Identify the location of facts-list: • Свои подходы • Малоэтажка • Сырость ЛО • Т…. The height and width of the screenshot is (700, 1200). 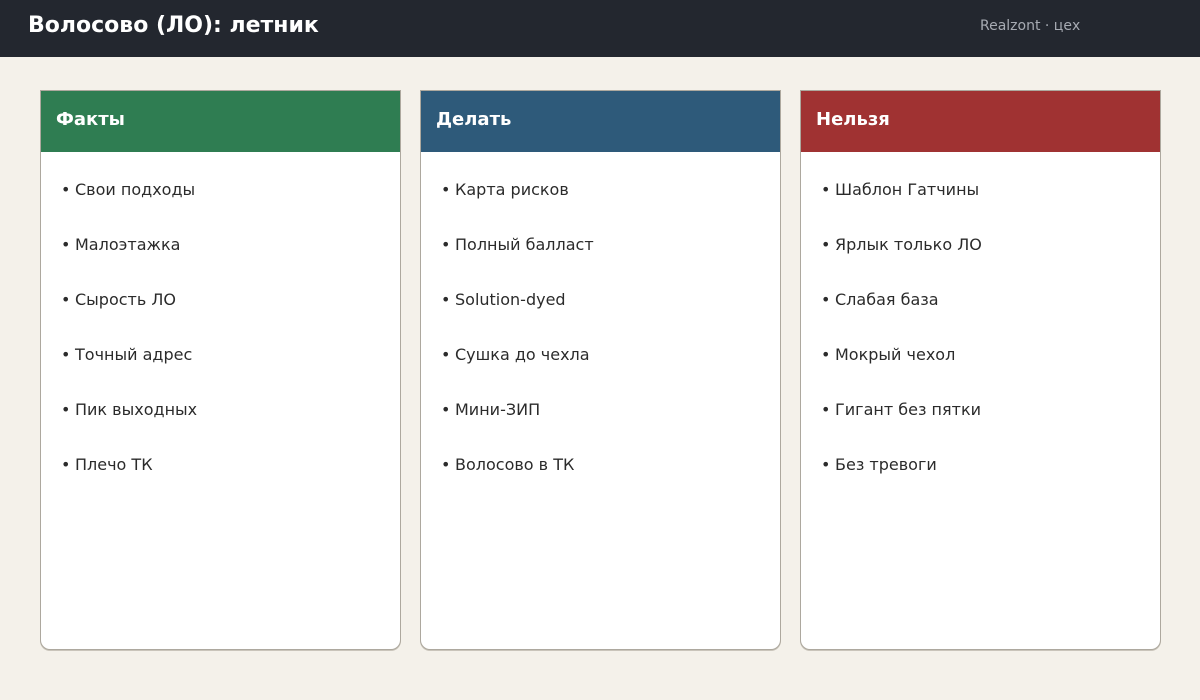
(220, 317).